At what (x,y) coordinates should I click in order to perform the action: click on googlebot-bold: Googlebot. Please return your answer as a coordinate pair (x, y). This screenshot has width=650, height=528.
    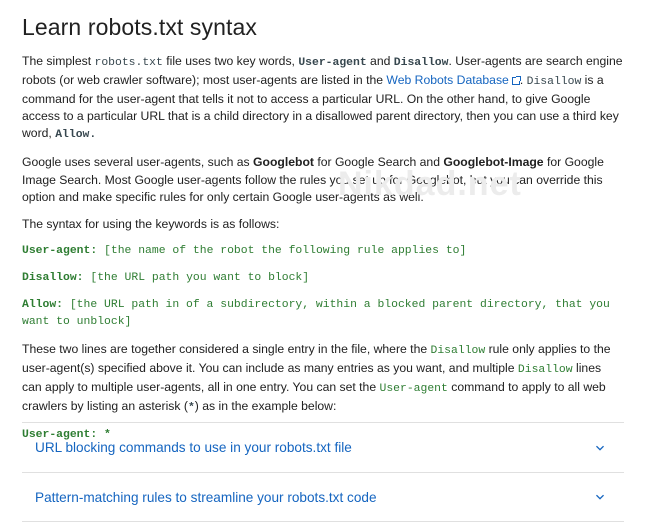
    Looking at the image, I should click on (283, 162).